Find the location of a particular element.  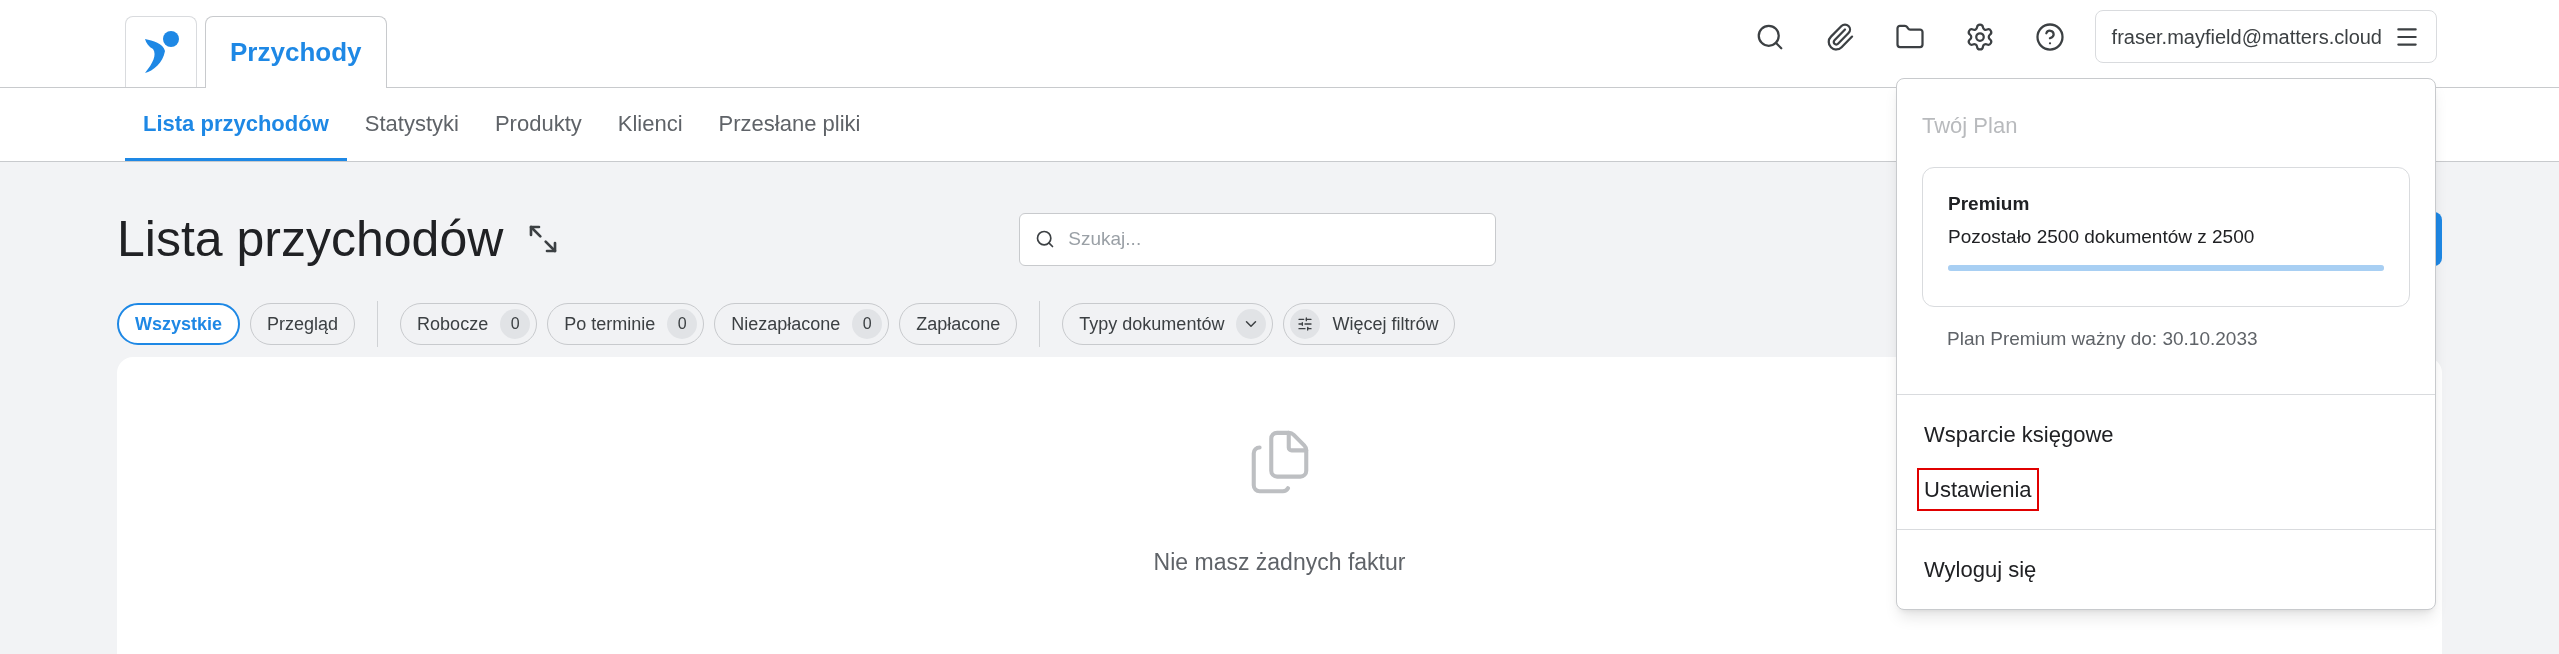

app-tab: Przychody is located at coordinates (296, 52).